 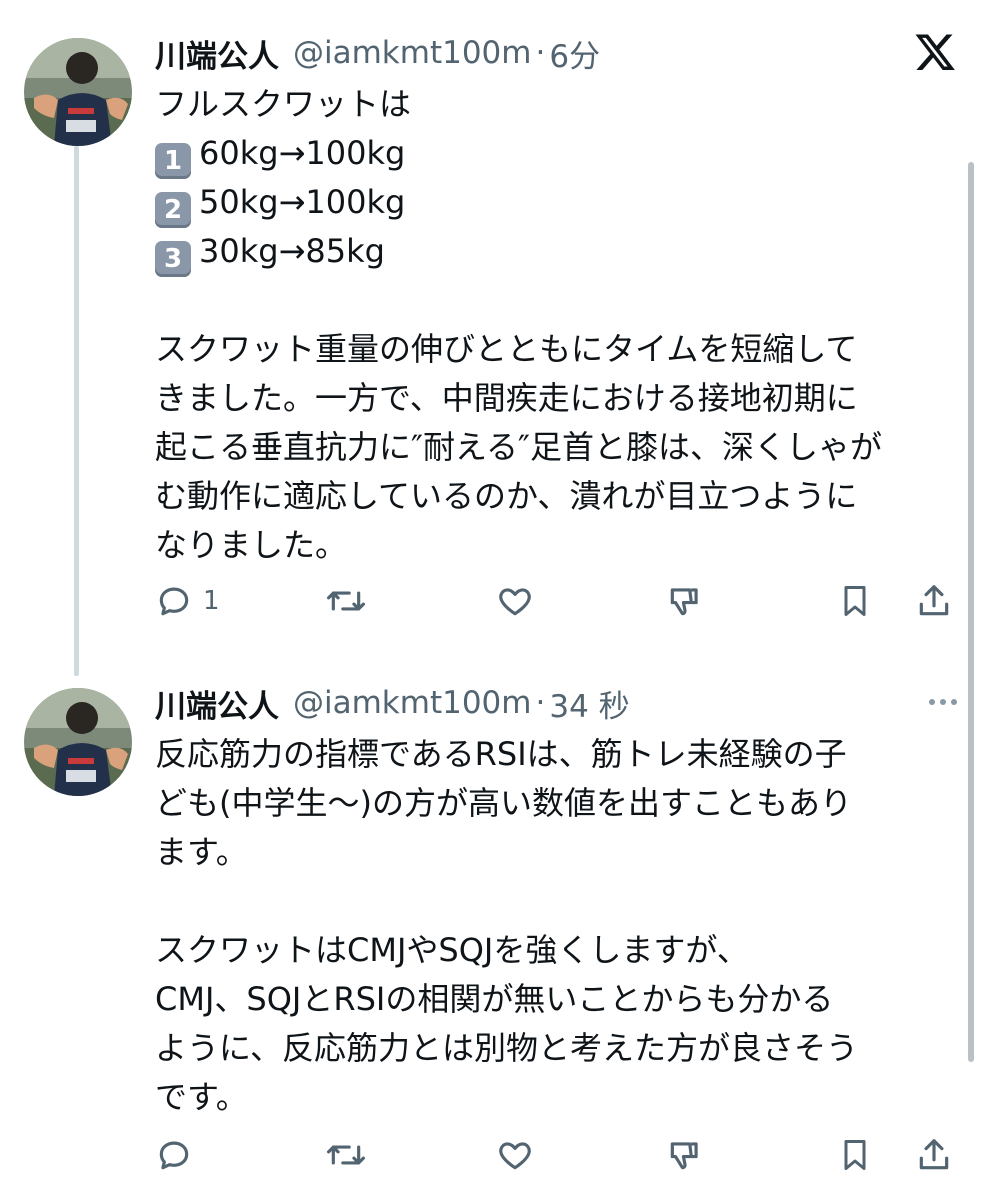 I want to click on text-line: CMJ、SQJとRSIの相関が無いことからも分かる, so click(x=494, y=999).